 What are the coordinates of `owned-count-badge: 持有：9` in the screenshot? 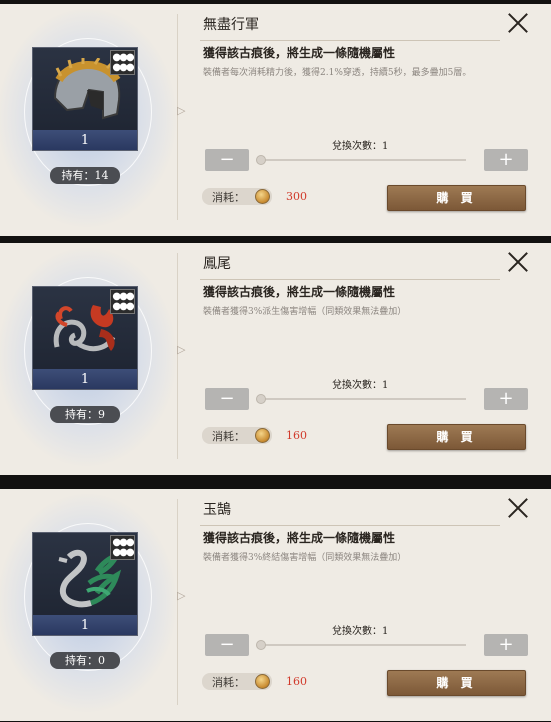 It's located at (85, 414).